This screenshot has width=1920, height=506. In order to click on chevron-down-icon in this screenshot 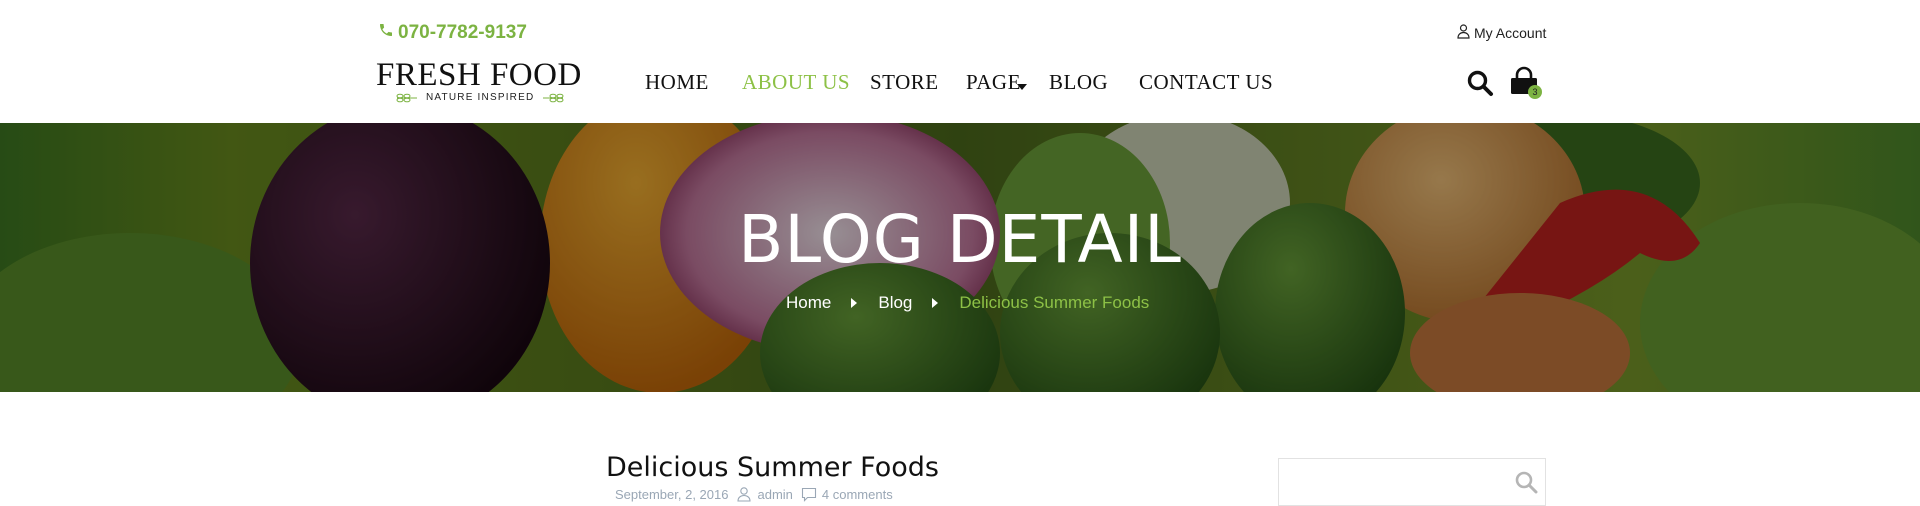, I will do `click(1022, 87)`.